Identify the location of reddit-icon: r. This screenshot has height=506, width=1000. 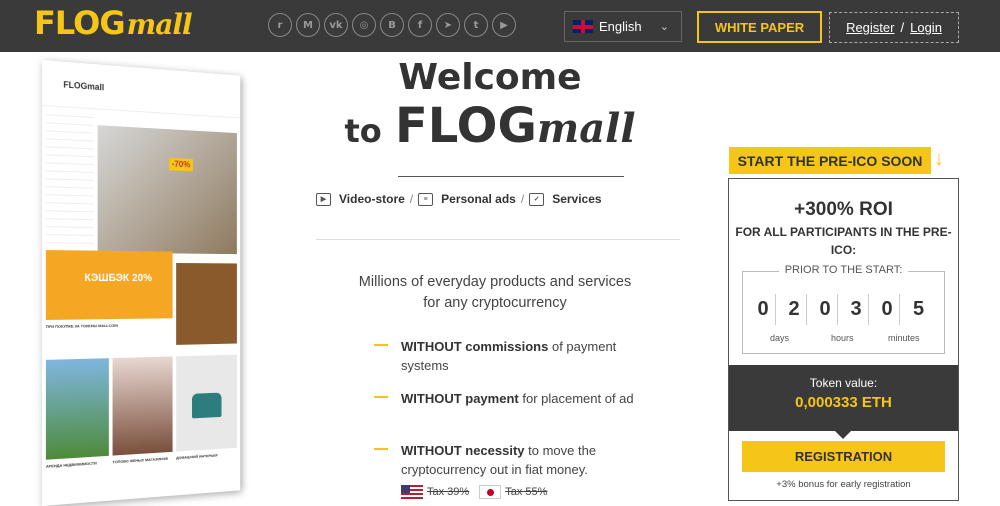
(280, 25).